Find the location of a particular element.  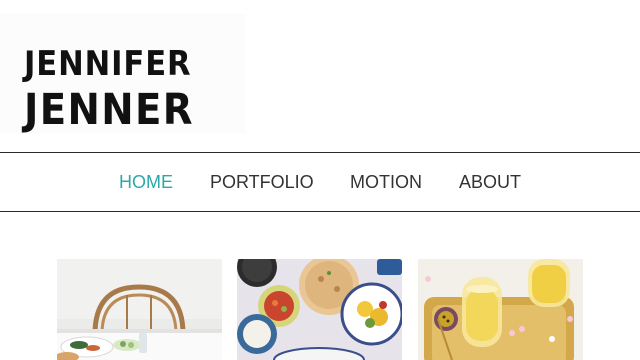

logo-line-second: JENNER is located at coordinates (109, 110).